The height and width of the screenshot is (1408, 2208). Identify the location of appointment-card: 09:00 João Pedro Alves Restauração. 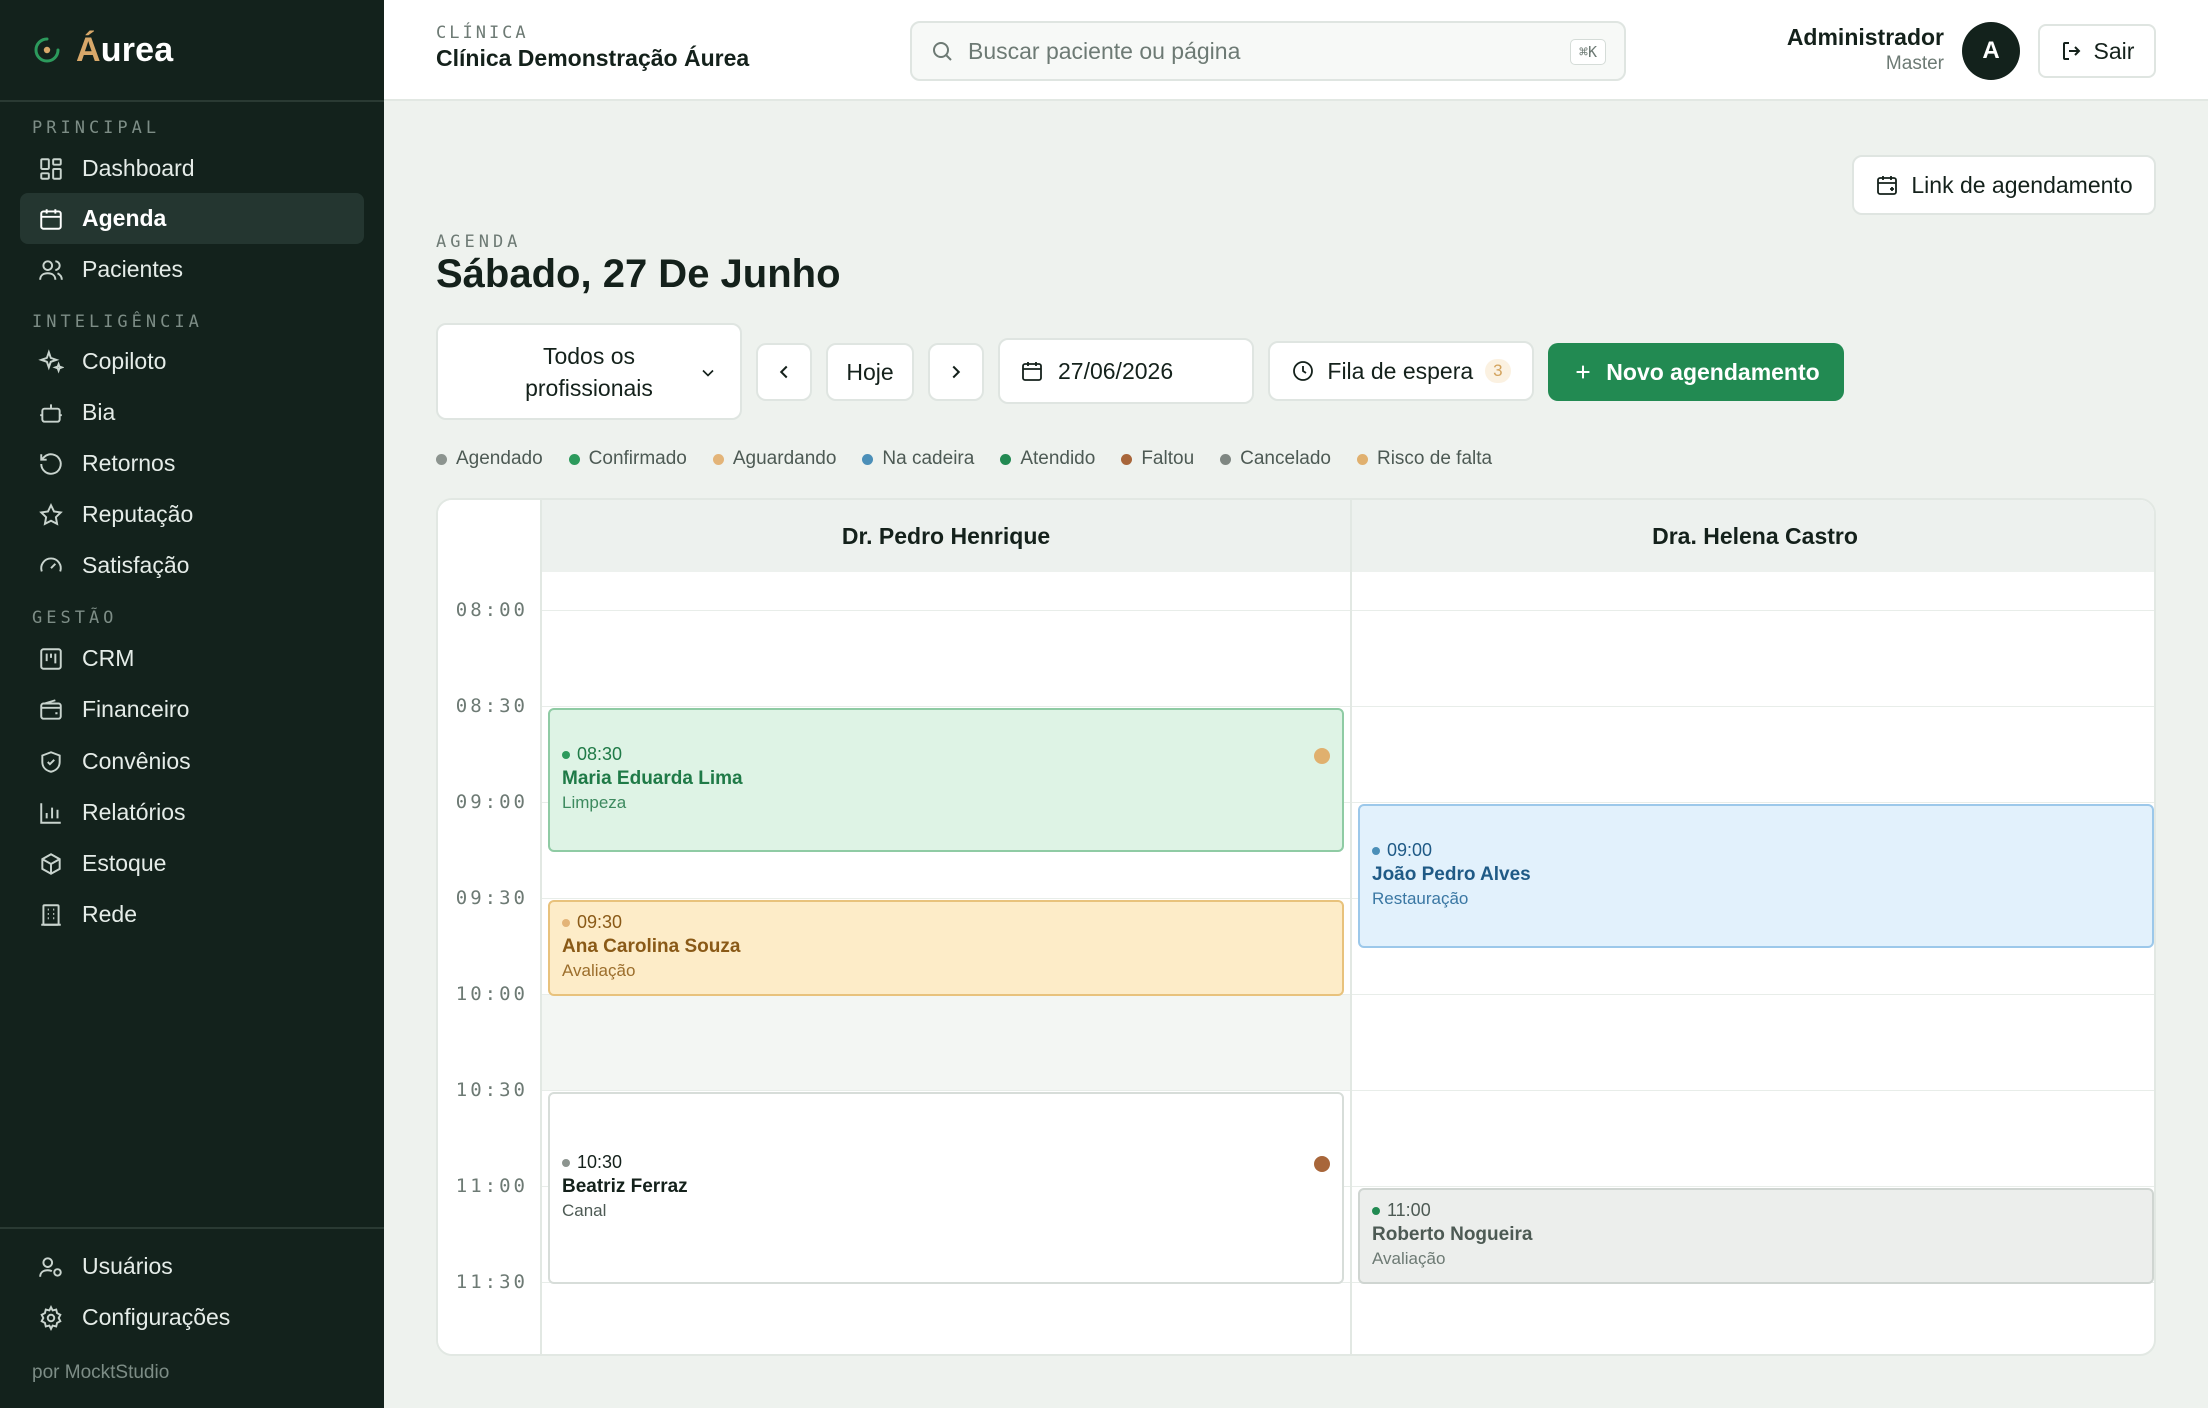
(1756, 876).